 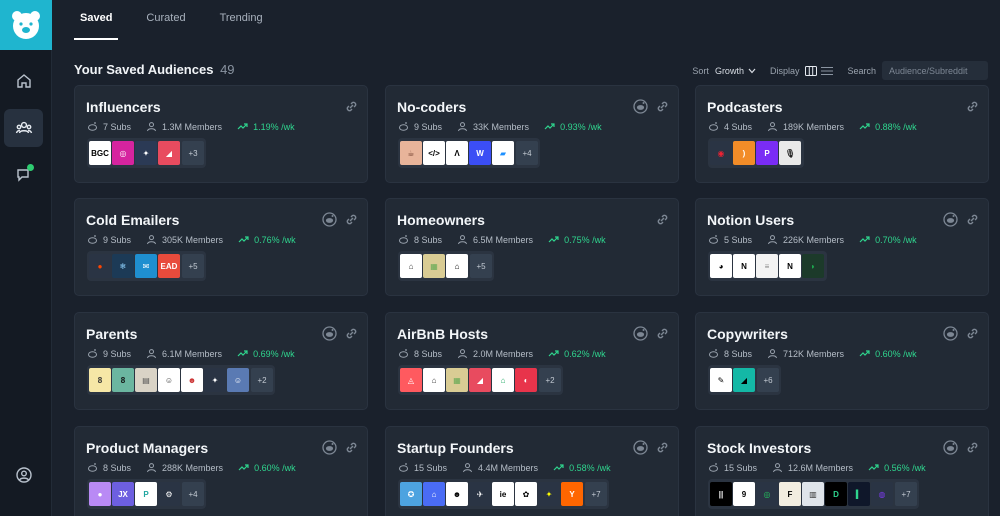 I want to click on subreddit-icon: D, so click(x=836, y=494).